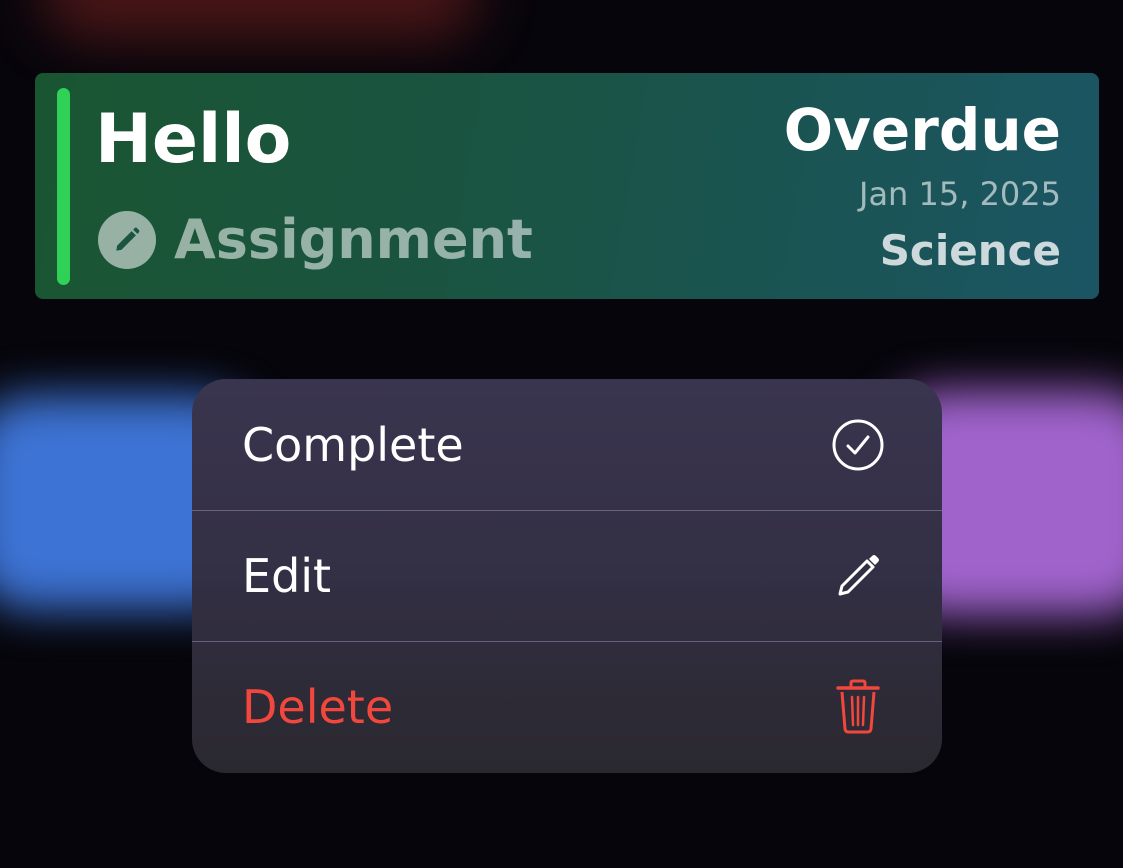 The height and width of the screenshot is (868, 1123). Describe the element at coordinates (922, 130) in the screenshot. I see `status-label: Overdue` at that location.